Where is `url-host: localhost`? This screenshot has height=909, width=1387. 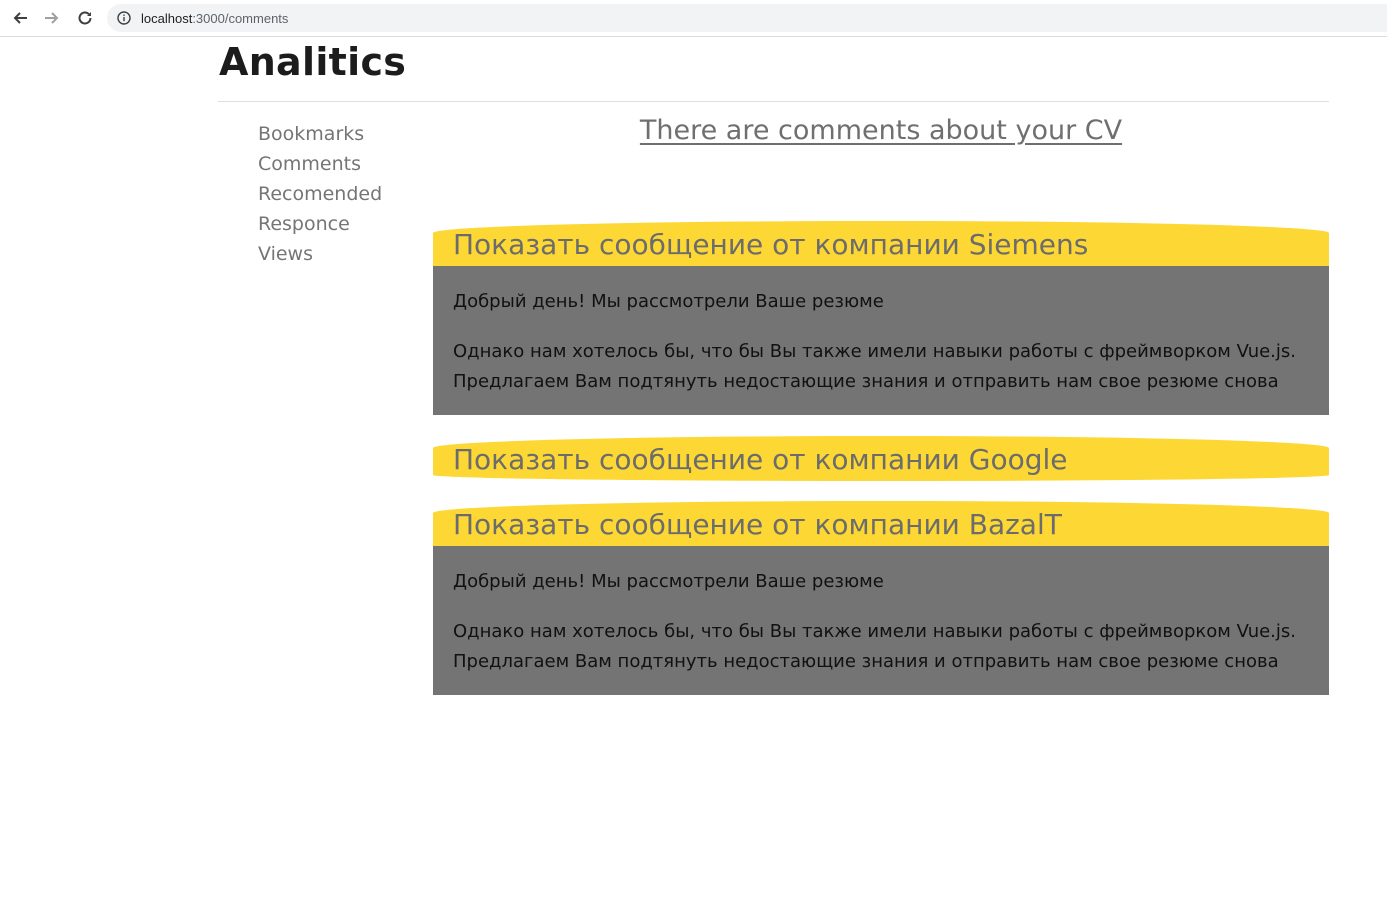
url-host: localhost is located at coordinates (167, 18).